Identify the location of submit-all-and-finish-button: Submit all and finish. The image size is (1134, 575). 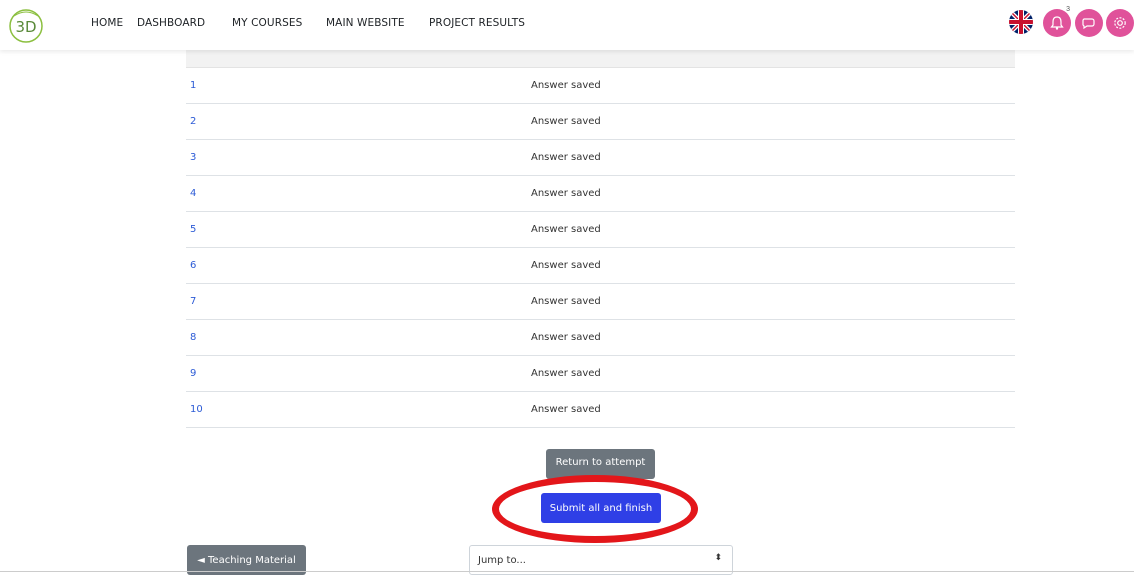
(601, 508).